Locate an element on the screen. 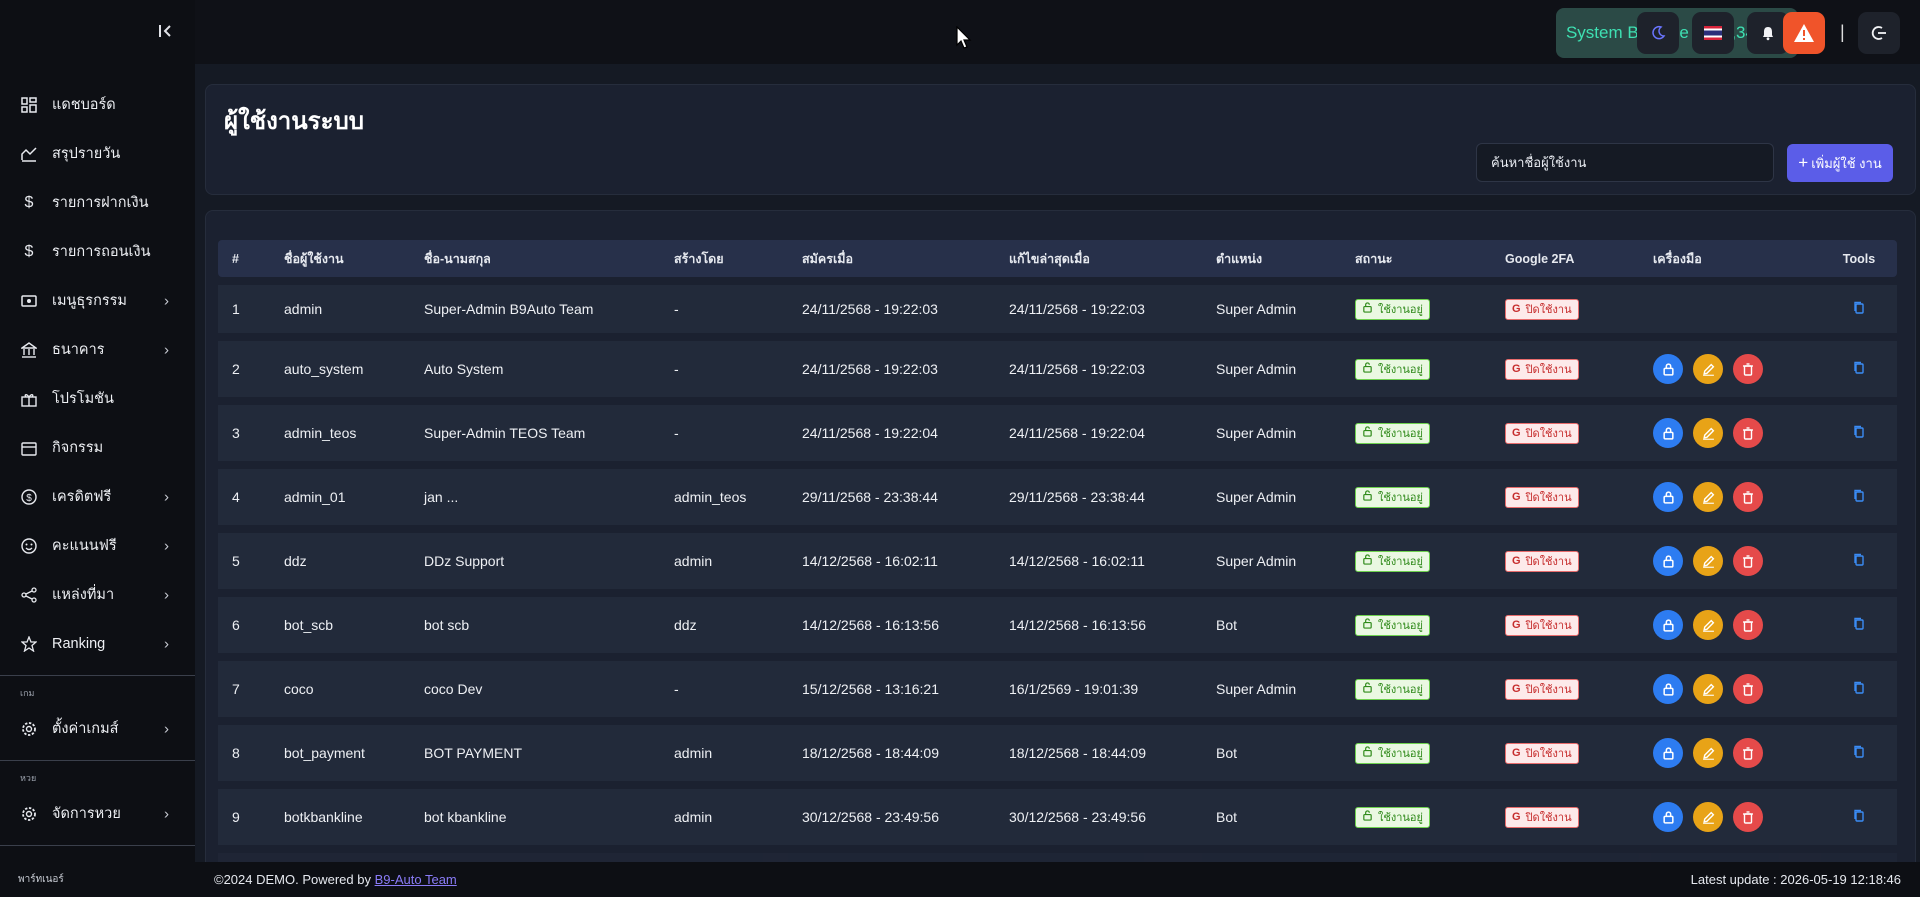 Image resolution: width=1920 pixels, height=897 pixels. language-button is located at coordinates (1713, 33).